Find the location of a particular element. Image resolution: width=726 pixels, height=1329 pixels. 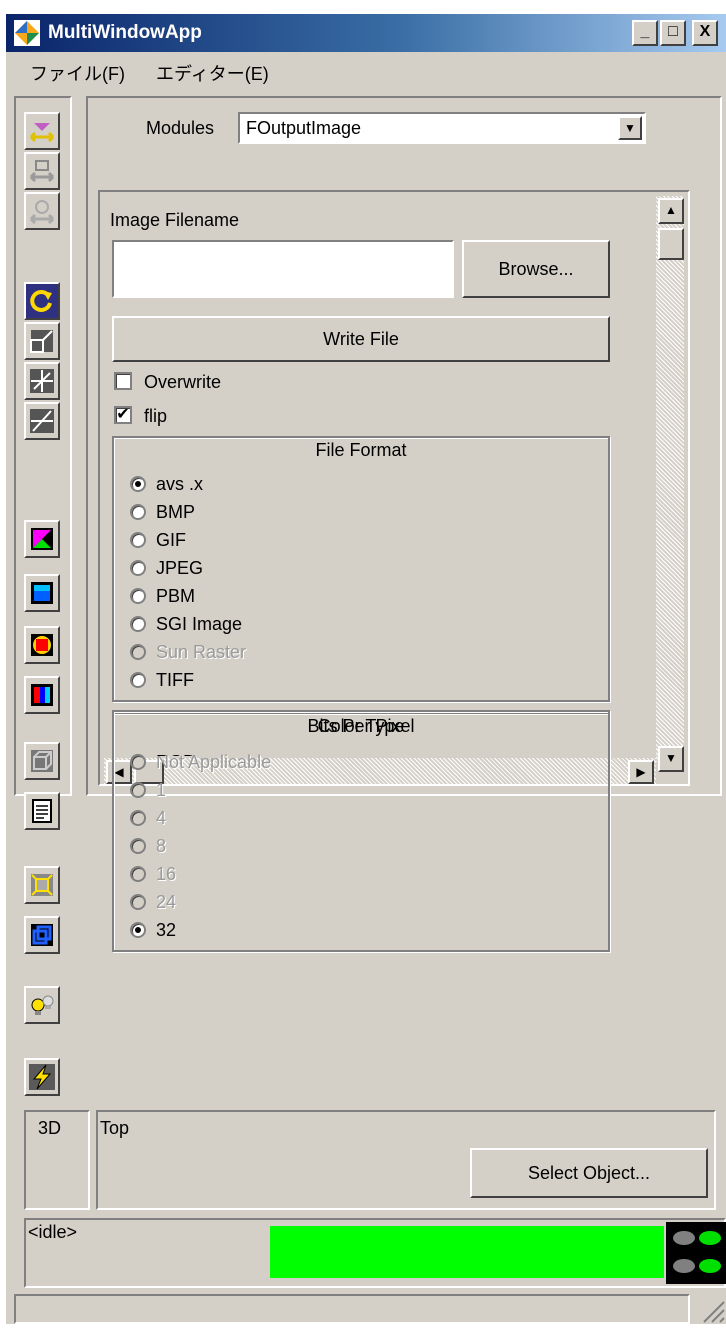

document-icon is located at coordinates (42, 811).